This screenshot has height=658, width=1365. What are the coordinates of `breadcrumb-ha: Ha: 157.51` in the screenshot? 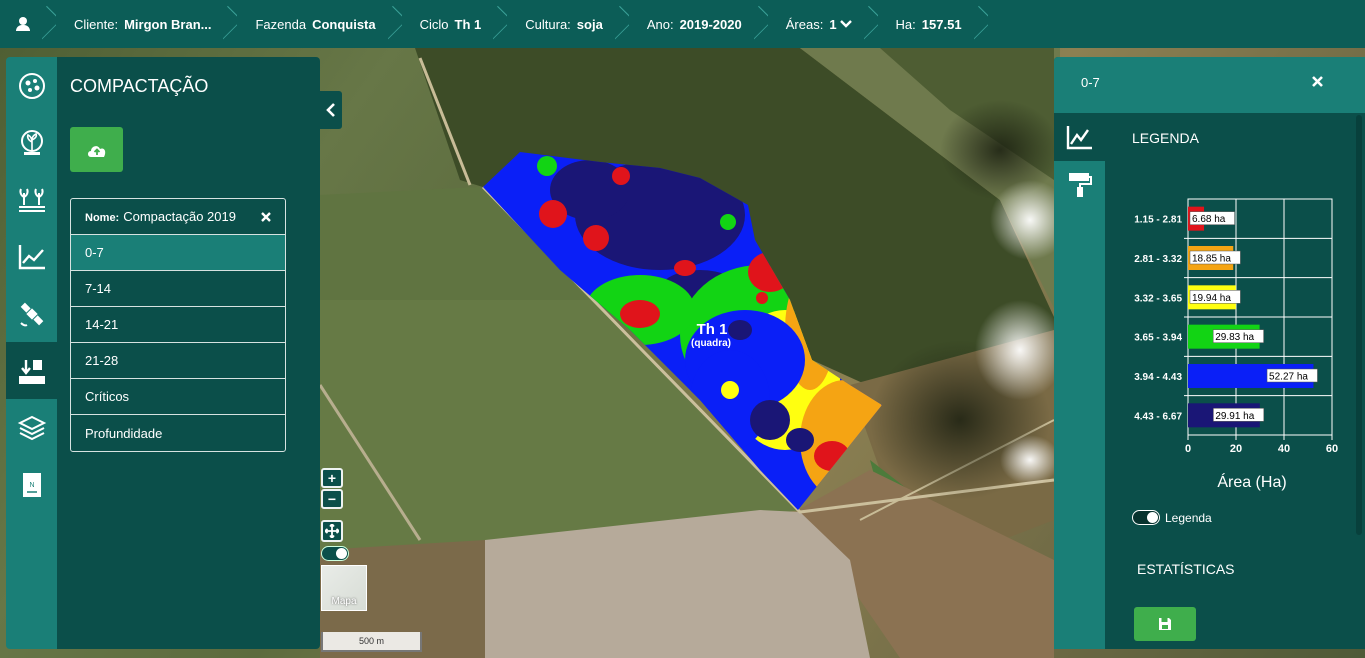 It's located at (927, 24).